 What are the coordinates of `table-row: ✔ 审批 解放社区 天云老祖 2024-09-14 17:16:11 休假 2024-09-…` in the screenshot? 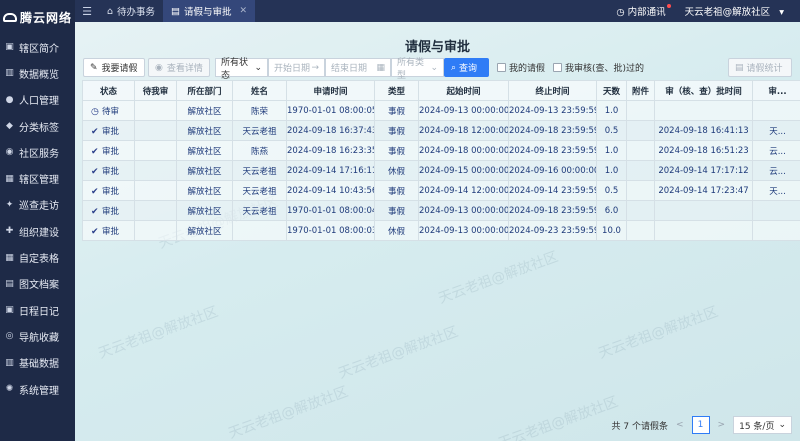 It's located at (441, 170).